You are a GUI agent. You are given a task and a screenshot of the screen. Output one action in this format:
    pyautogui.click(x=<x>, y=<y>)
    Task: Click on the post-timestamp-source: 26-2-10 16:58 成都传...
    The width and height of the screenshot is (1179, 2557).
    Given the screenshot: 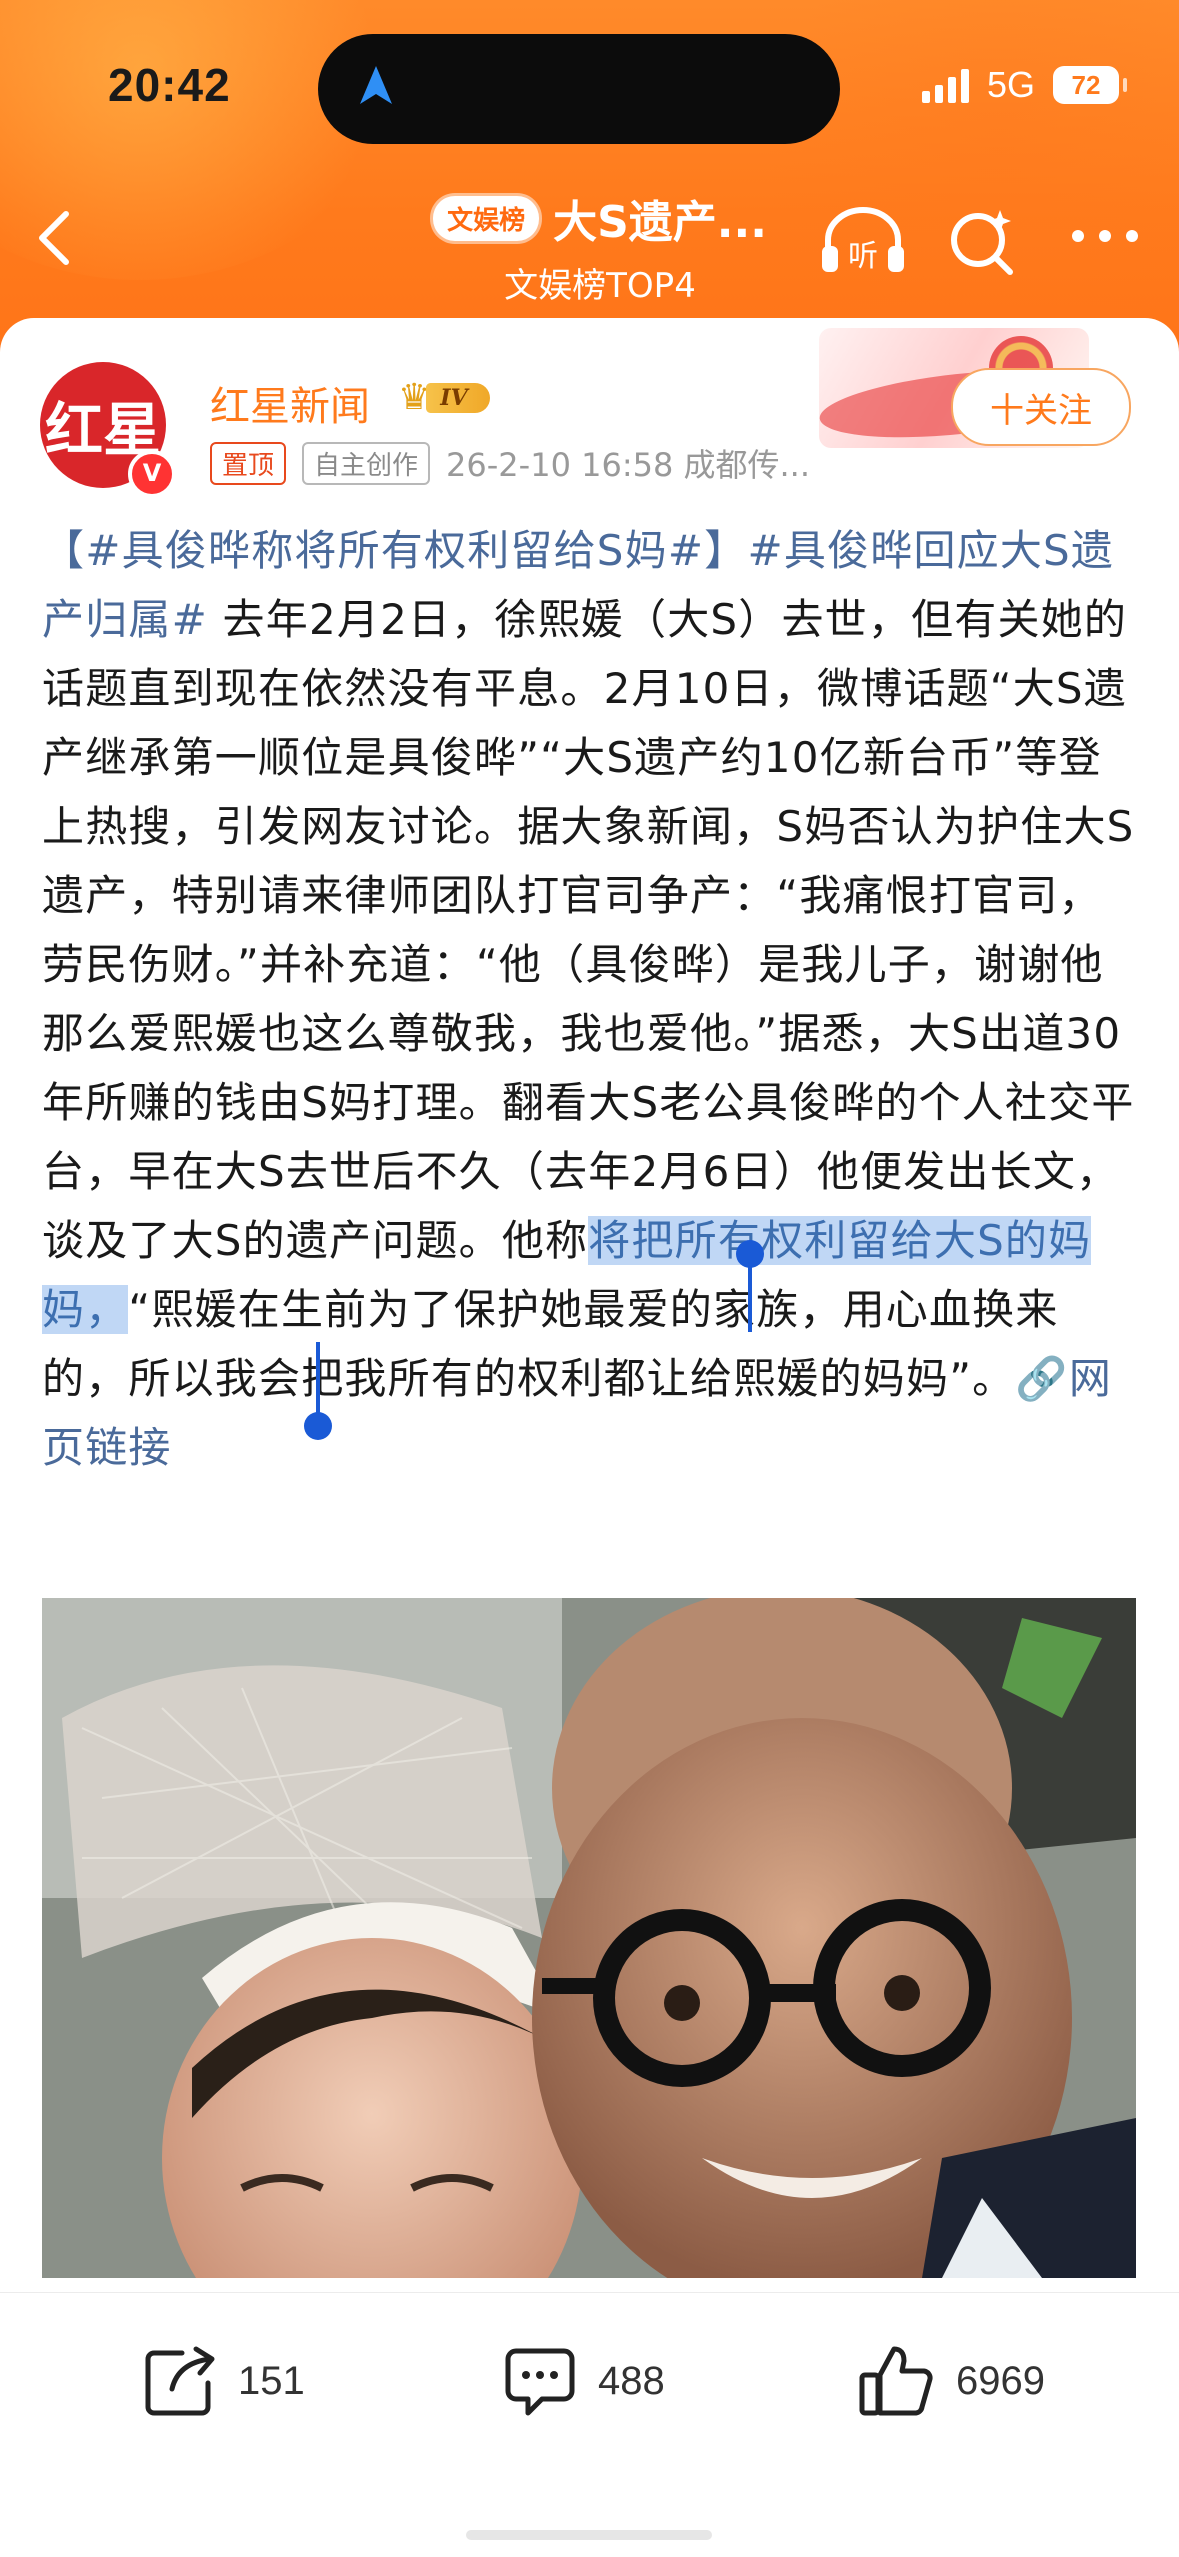 What is the action you would take?
    pyautogui.click(x=628, y=465)
    